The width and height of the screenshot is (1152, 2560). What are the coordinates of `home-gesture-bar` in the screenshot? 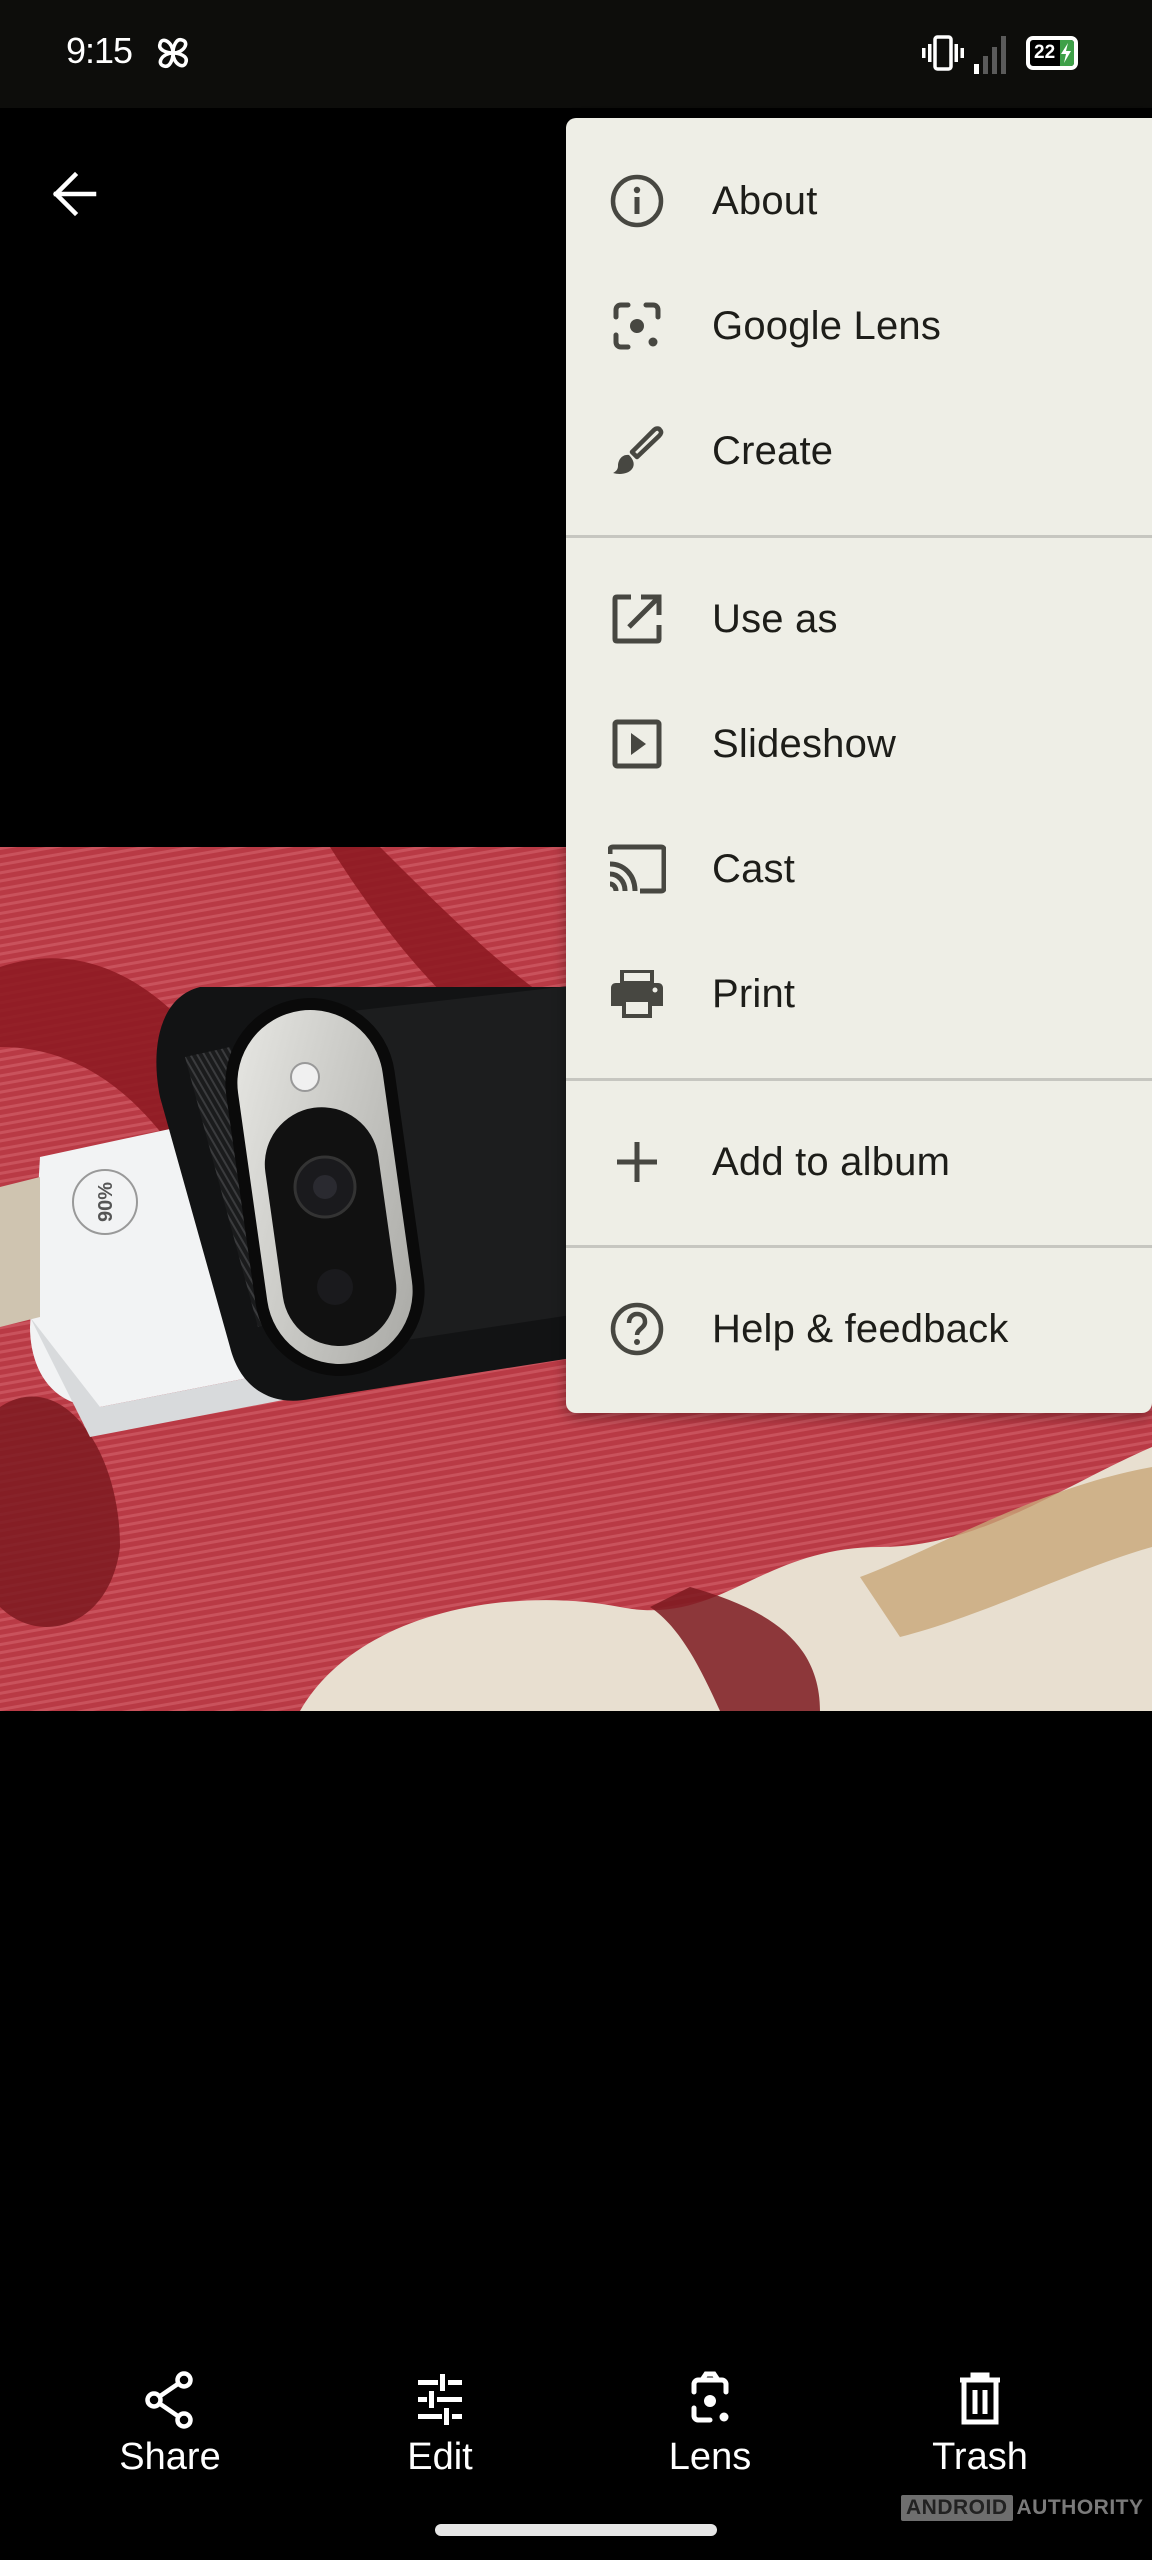 It's located at (576, 2530).